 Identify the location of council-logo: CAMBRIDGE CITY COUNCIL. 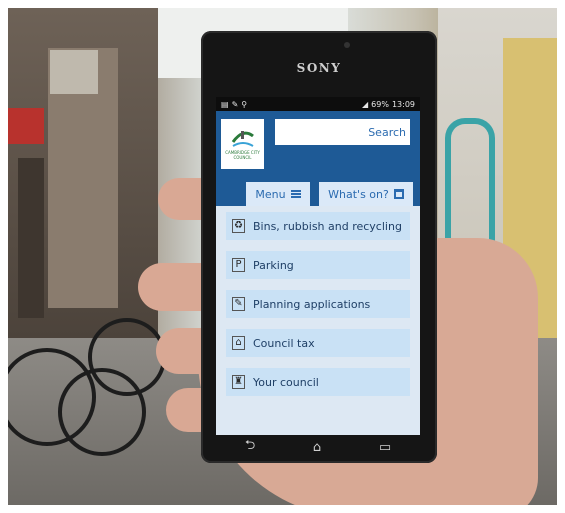
(242, 144).